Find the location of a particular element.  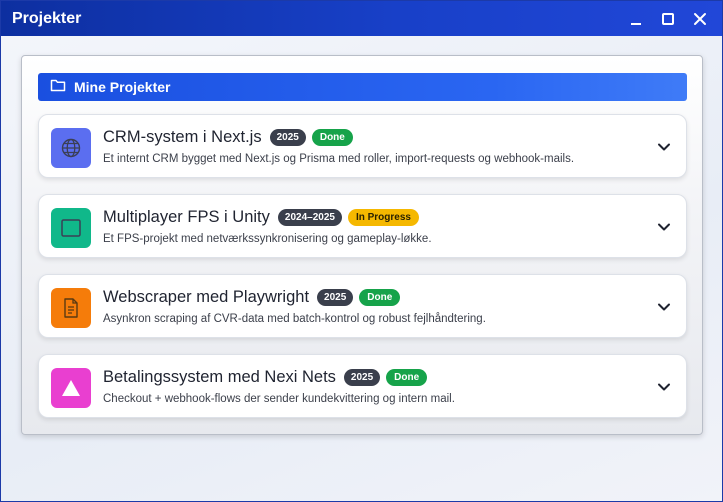

panel-header: Mine Projekter is located at coordinates (362, 87).